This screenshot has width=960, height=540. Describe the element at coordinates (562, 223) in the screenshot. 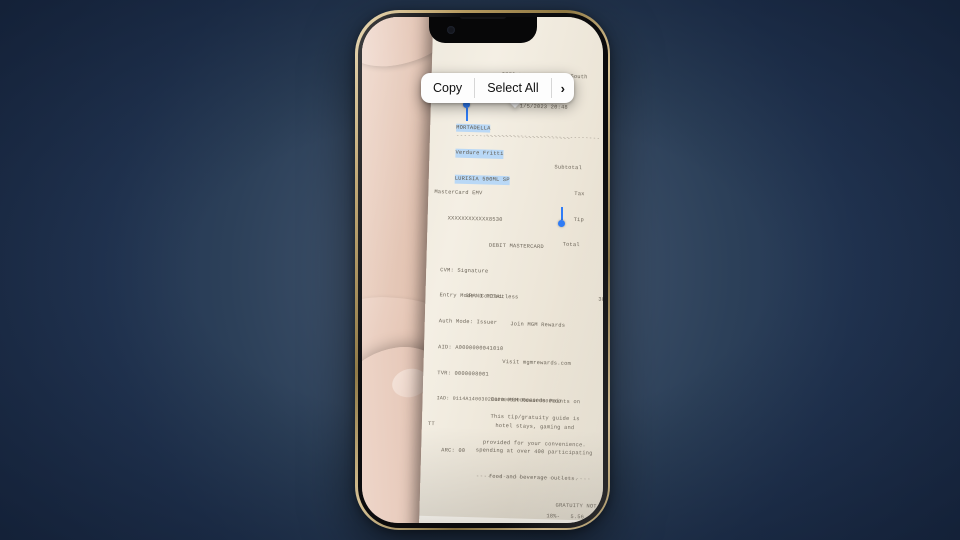

I see `selection-handle-dot` at that location.